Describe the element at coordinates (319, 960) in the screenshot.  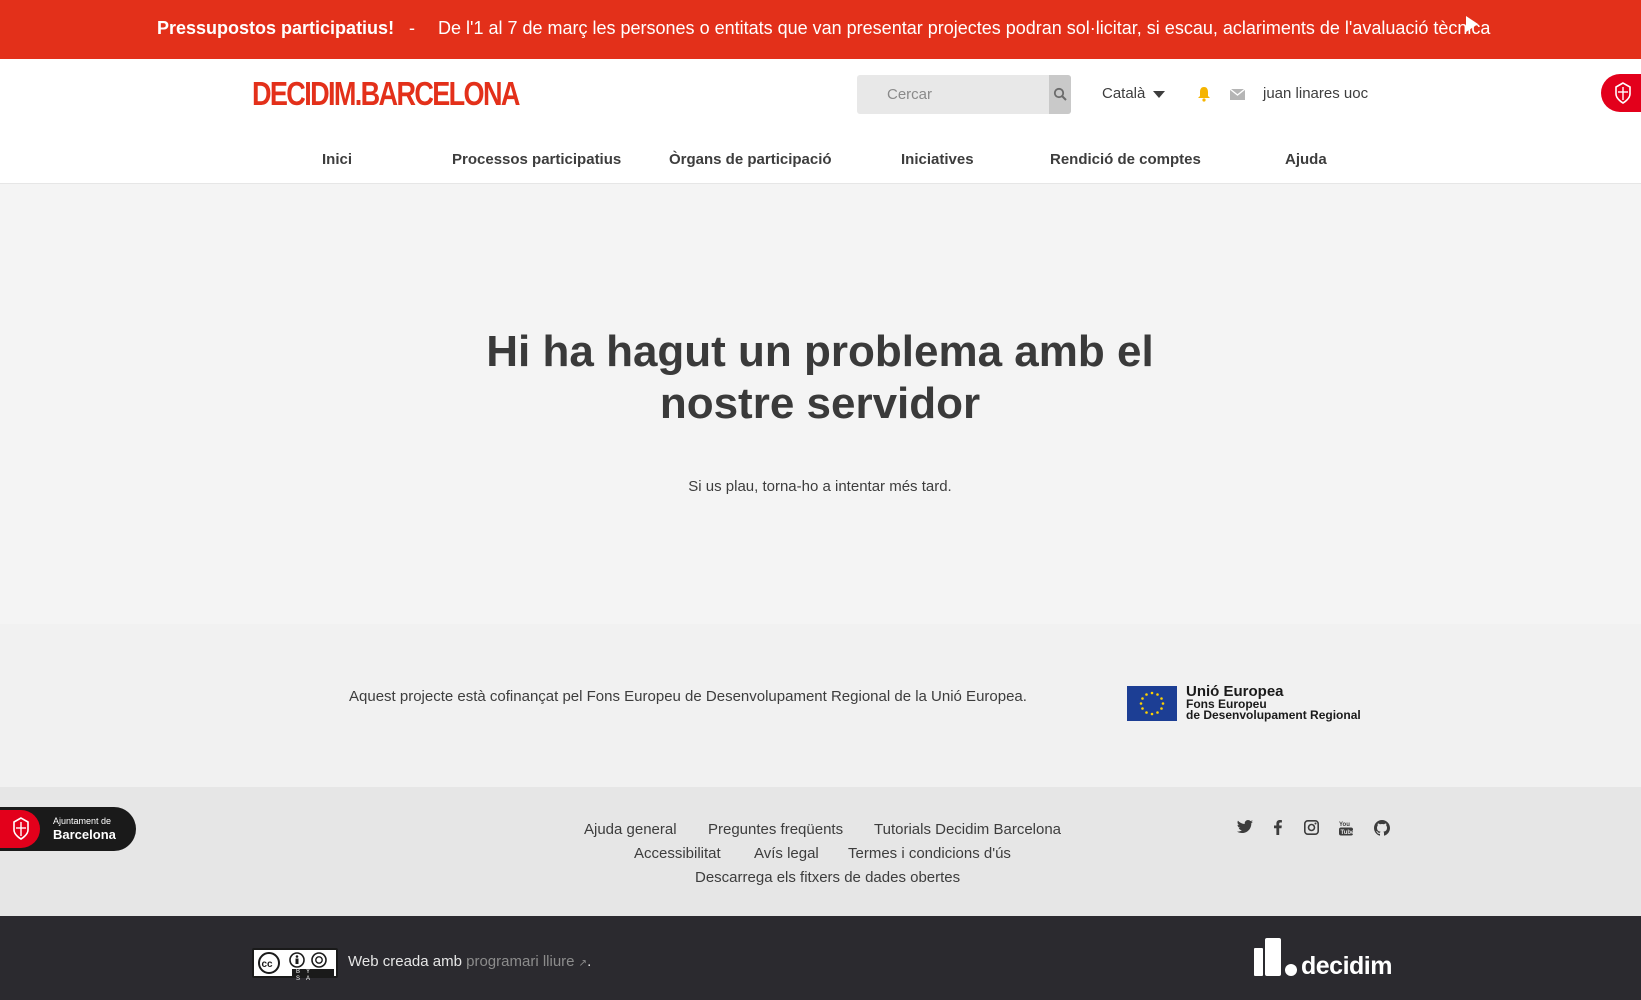
I see `share-alike-icon` at that location.